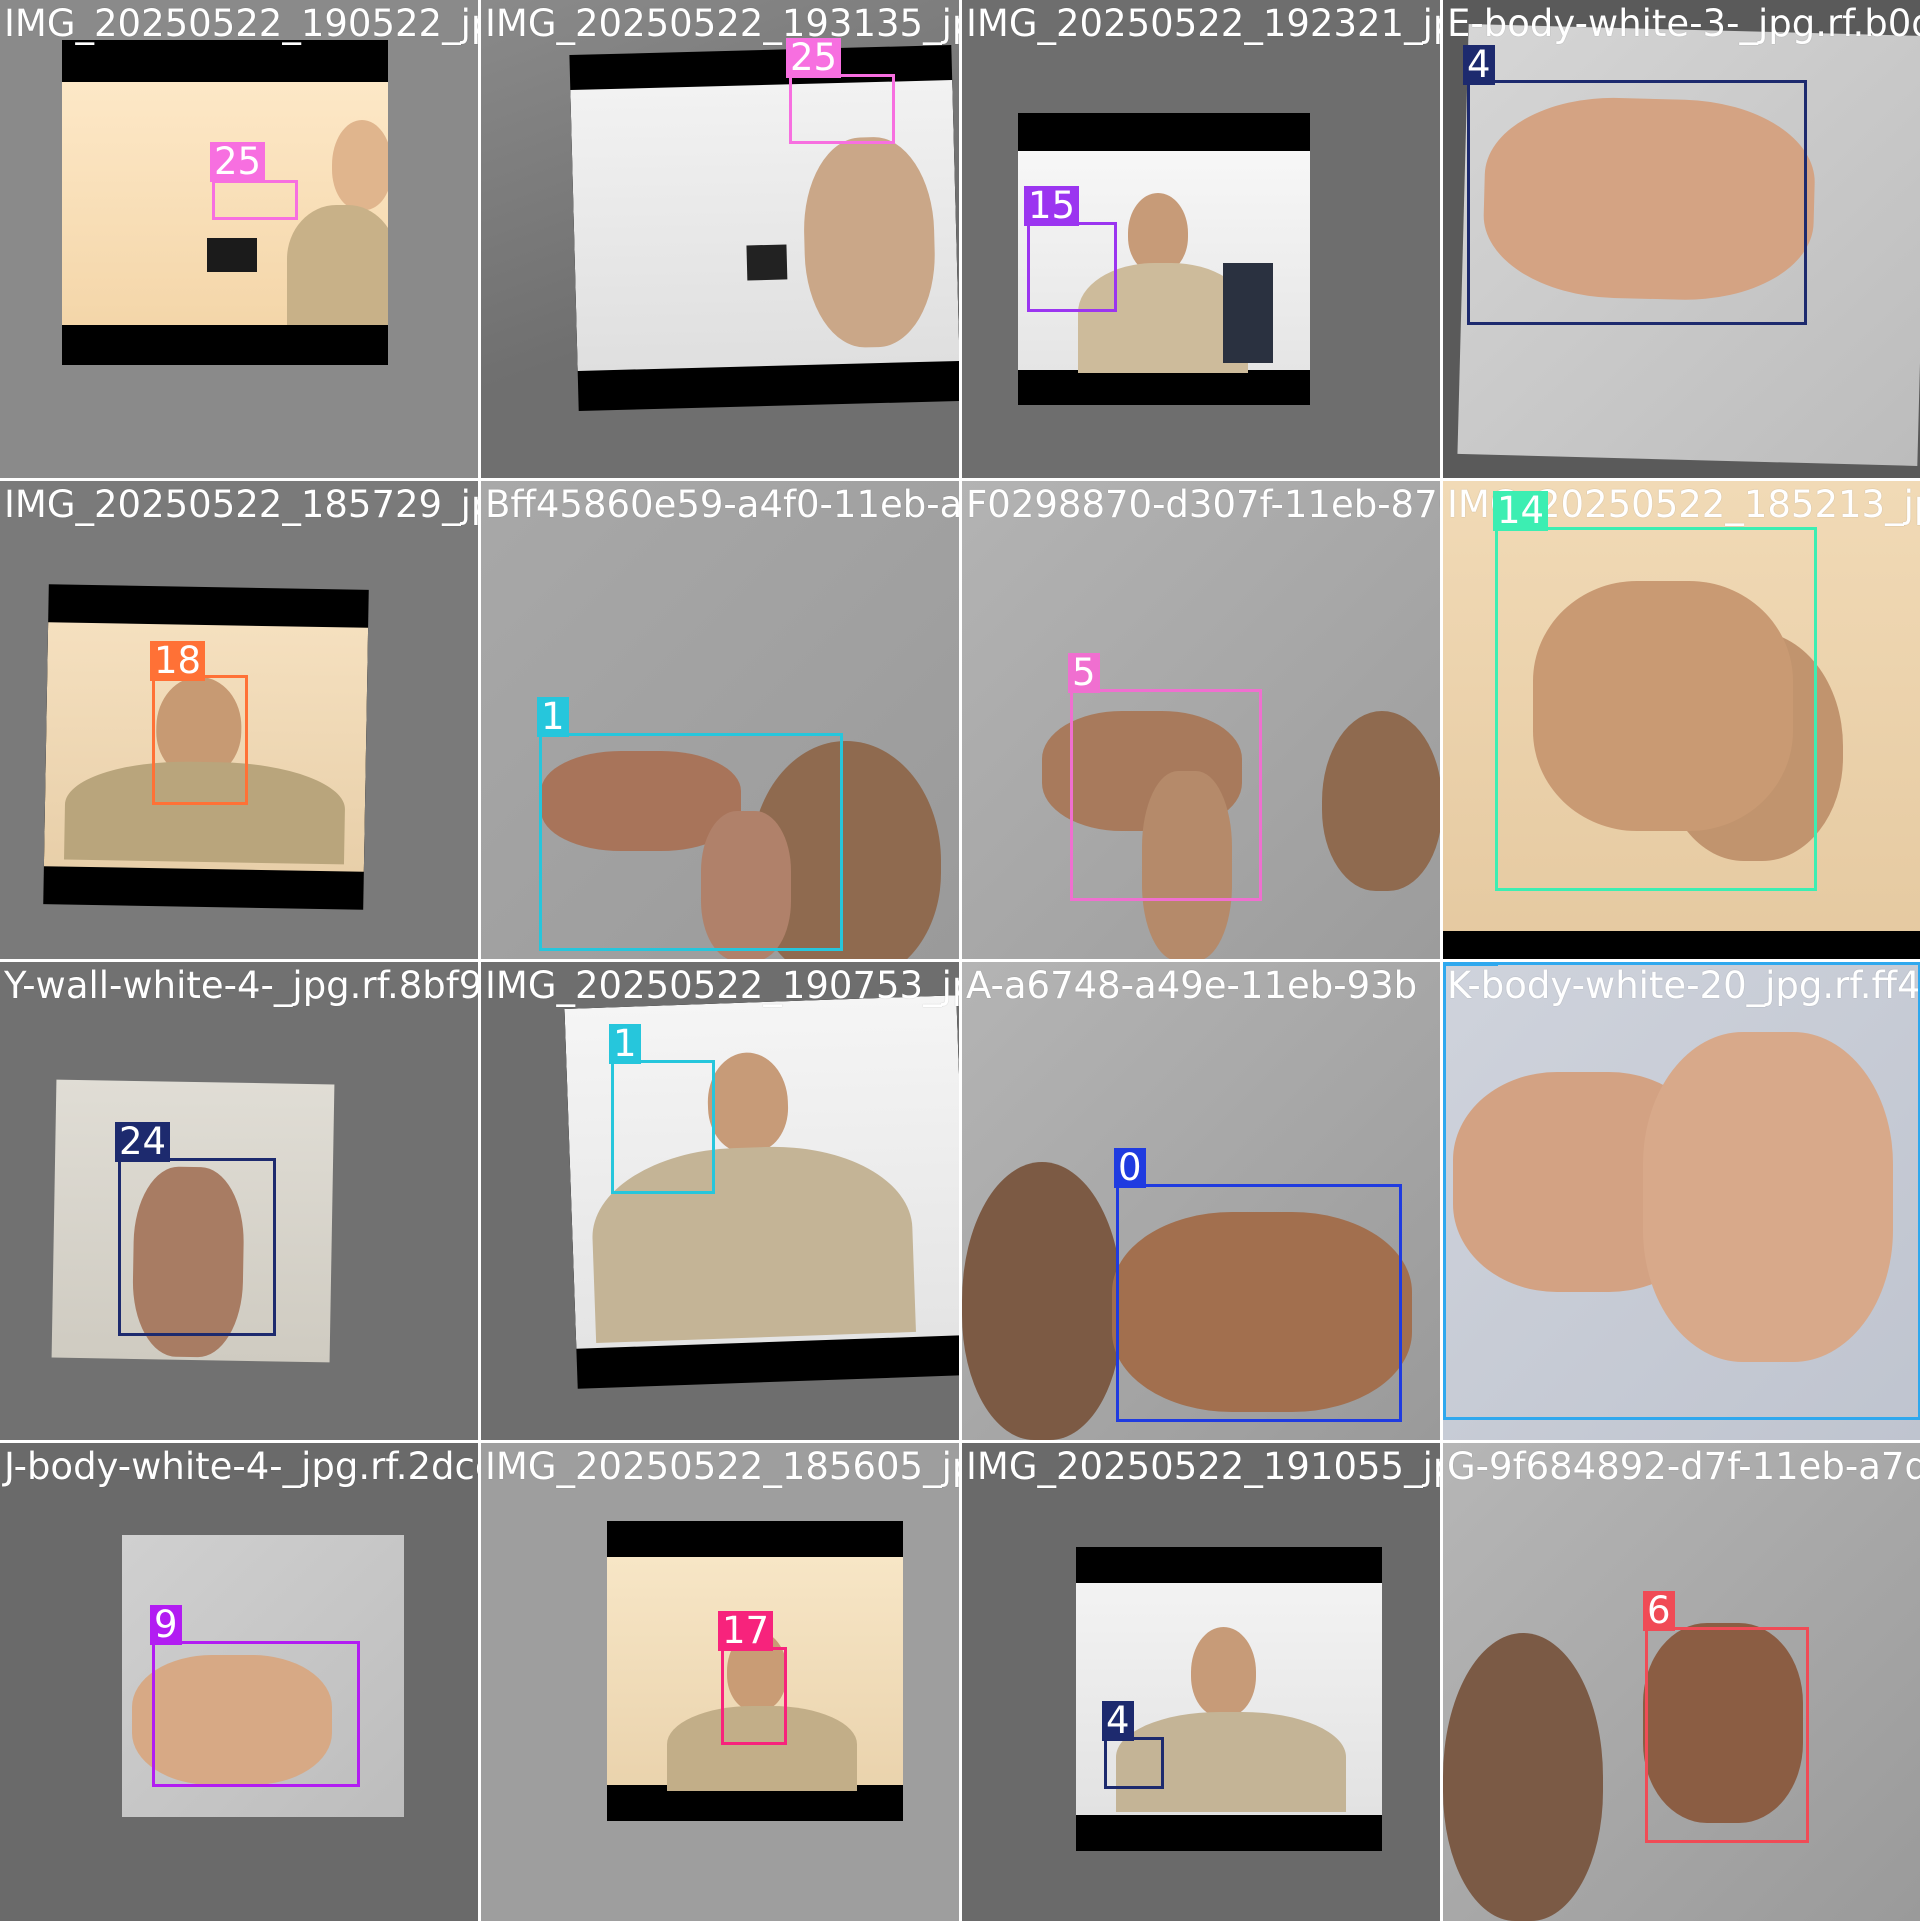  Describe the element at coordinates (1683, 23) in the screenshot. I see `tile-filename: E-body-white-3-_jpg.rf.b0de` at that location.